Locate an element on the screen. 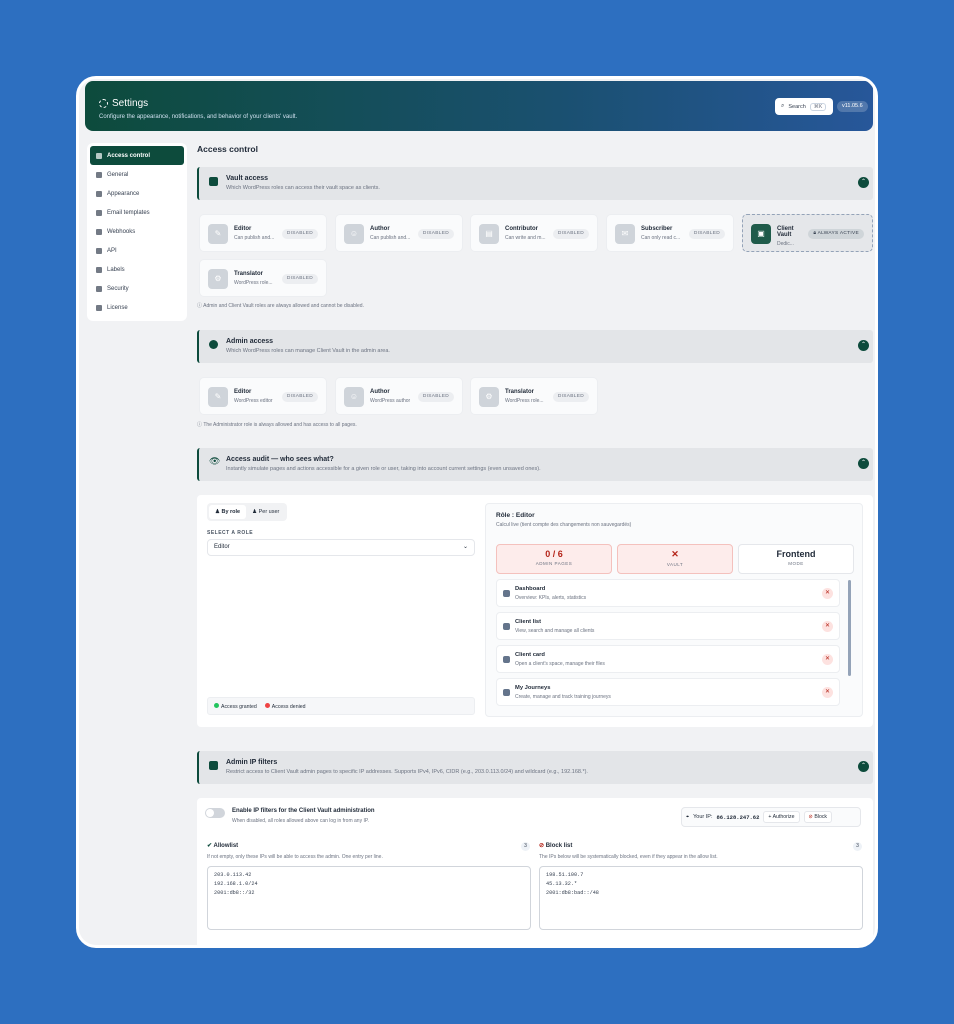  vault-role-editor: ✎ Editor Can publish and... DISABLED is located at coordinates (263, 233).